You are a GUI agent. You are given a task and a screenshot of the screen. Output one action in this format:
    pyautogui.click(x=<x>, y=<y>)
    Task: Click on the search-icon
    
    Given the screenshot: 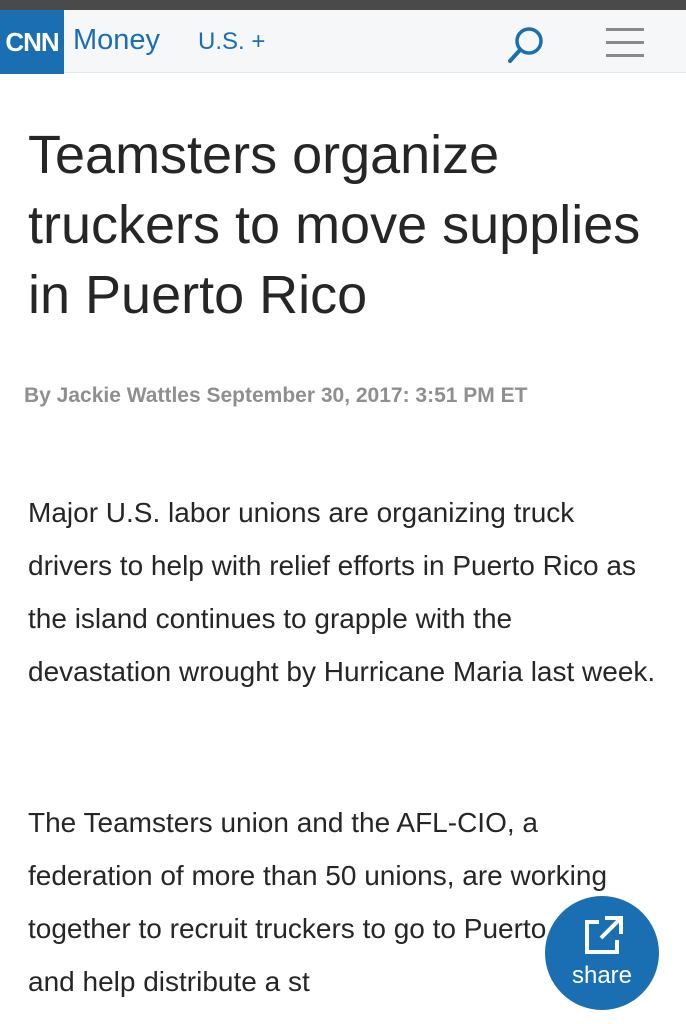 What is the action you would take?
    pyautogui.click(x=526, y=45)
    